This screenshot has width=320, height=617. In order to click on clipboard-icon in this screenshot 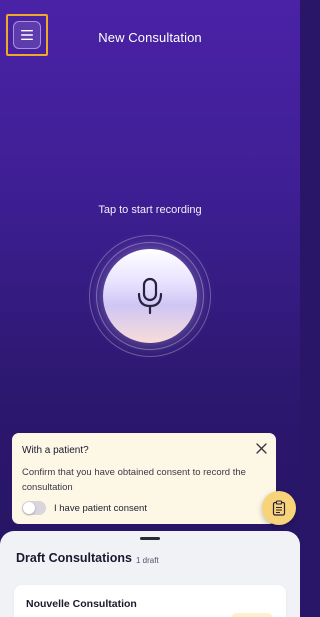, I will do `click(279, 508)`.